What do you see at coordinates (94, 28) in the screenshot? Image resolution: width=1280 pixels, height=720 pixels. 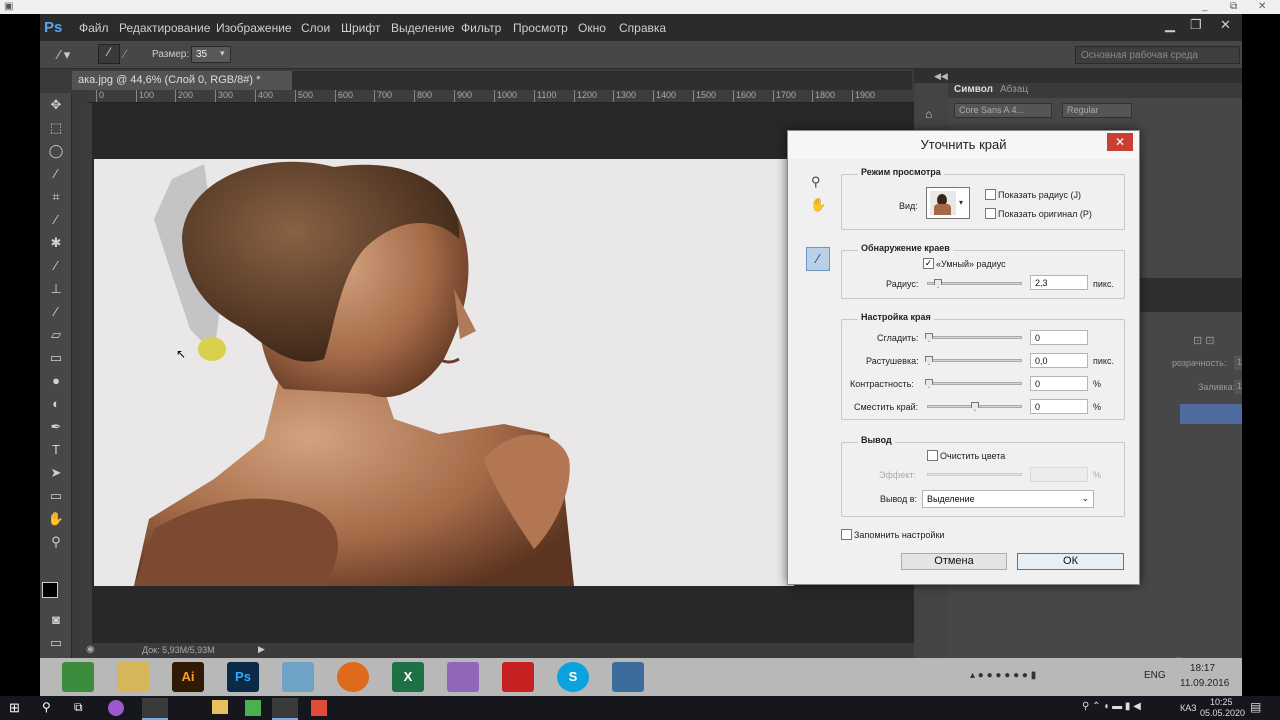 I see `menu-file: Файл` at bounding box center [94, 28].